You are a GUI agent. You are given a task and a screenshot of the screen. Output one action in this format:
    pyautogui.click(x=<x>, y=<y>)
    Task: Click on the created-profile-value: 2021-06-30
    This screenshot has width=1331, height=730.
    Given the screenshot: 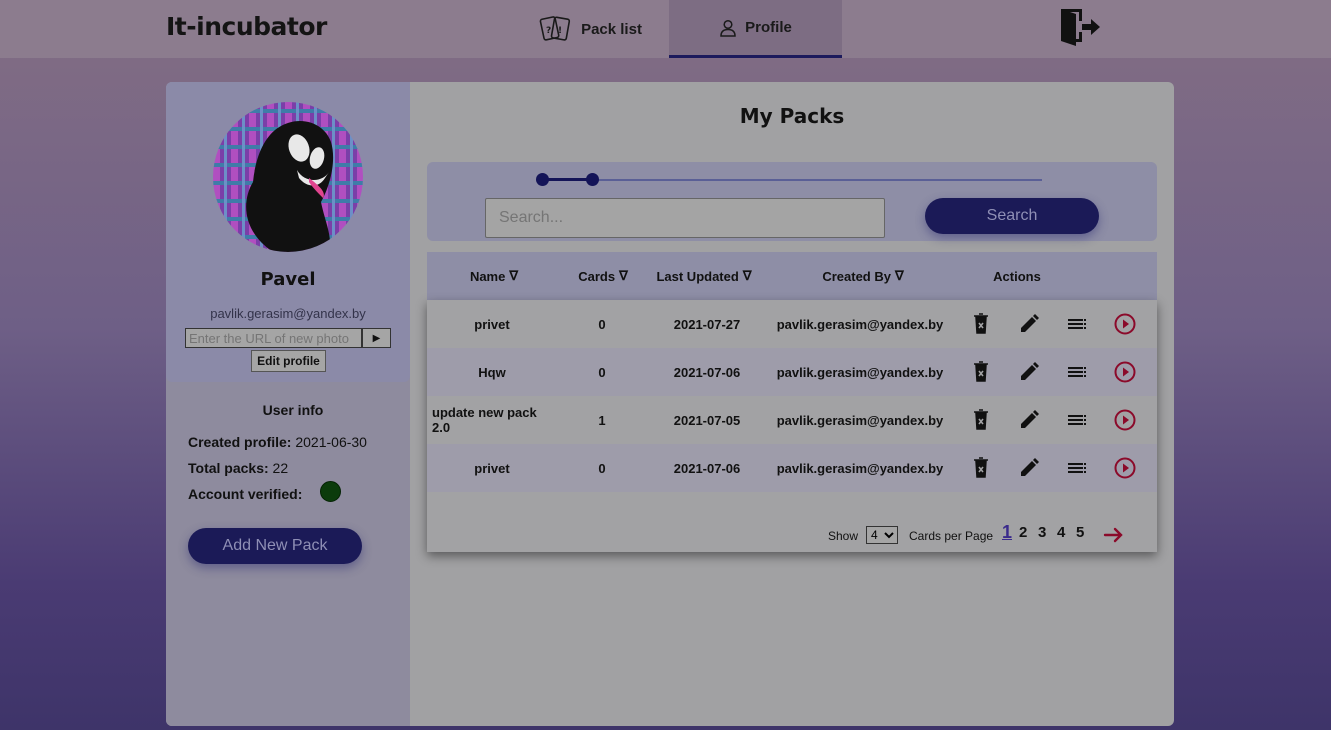 What is the action you would take?
    pyautogui.click(x=331, y=442)
    